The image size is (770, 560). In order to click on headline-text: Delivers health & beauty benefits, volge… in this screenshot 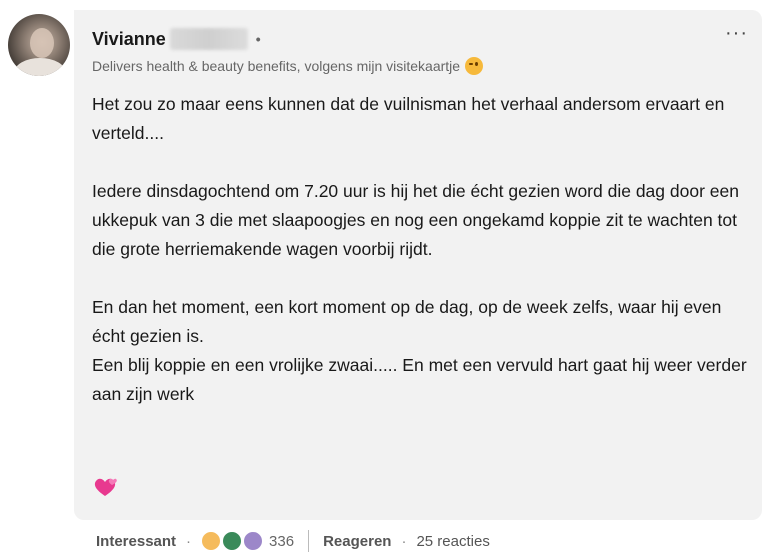, I will do `click(276, 66)`.